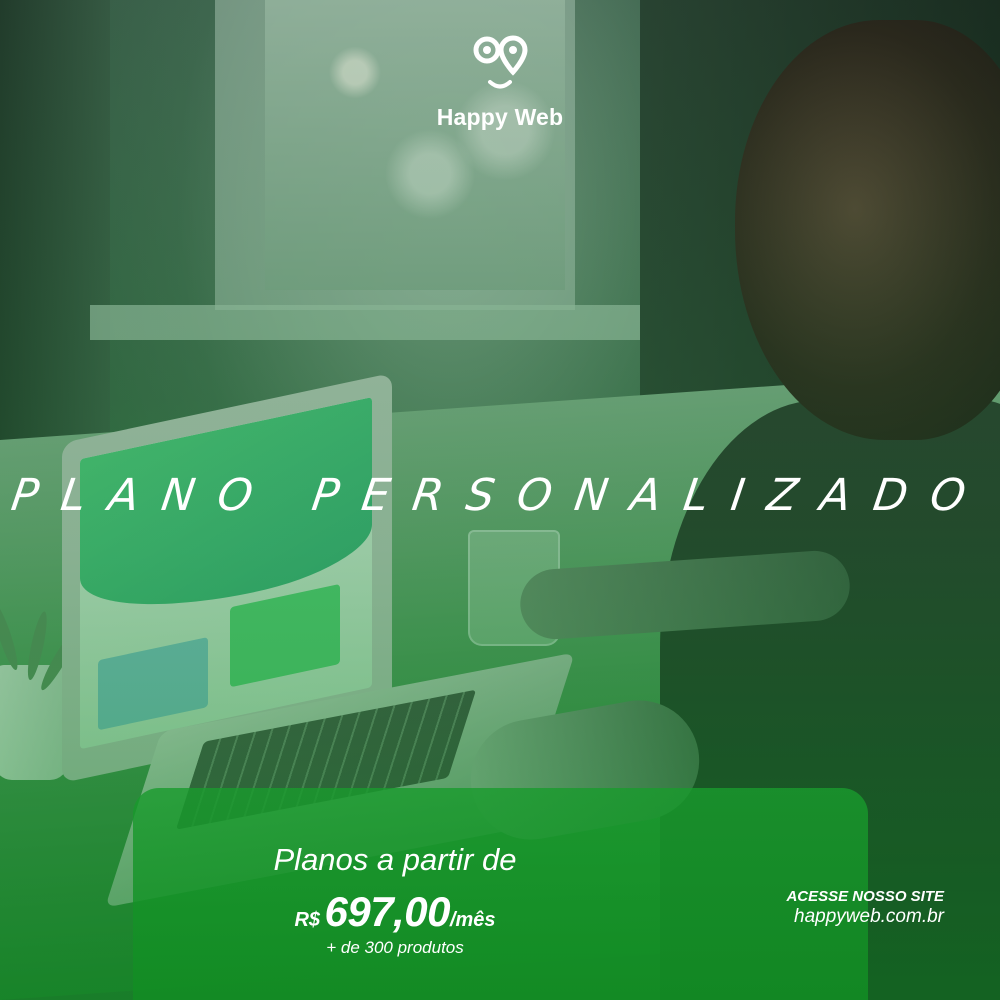 The height and width of the screenshot is (1000, 1000). What do you see at coordinates (472, 920) in the screenshot?
I see `price-period: /mês` at bounding box center [472, 920].